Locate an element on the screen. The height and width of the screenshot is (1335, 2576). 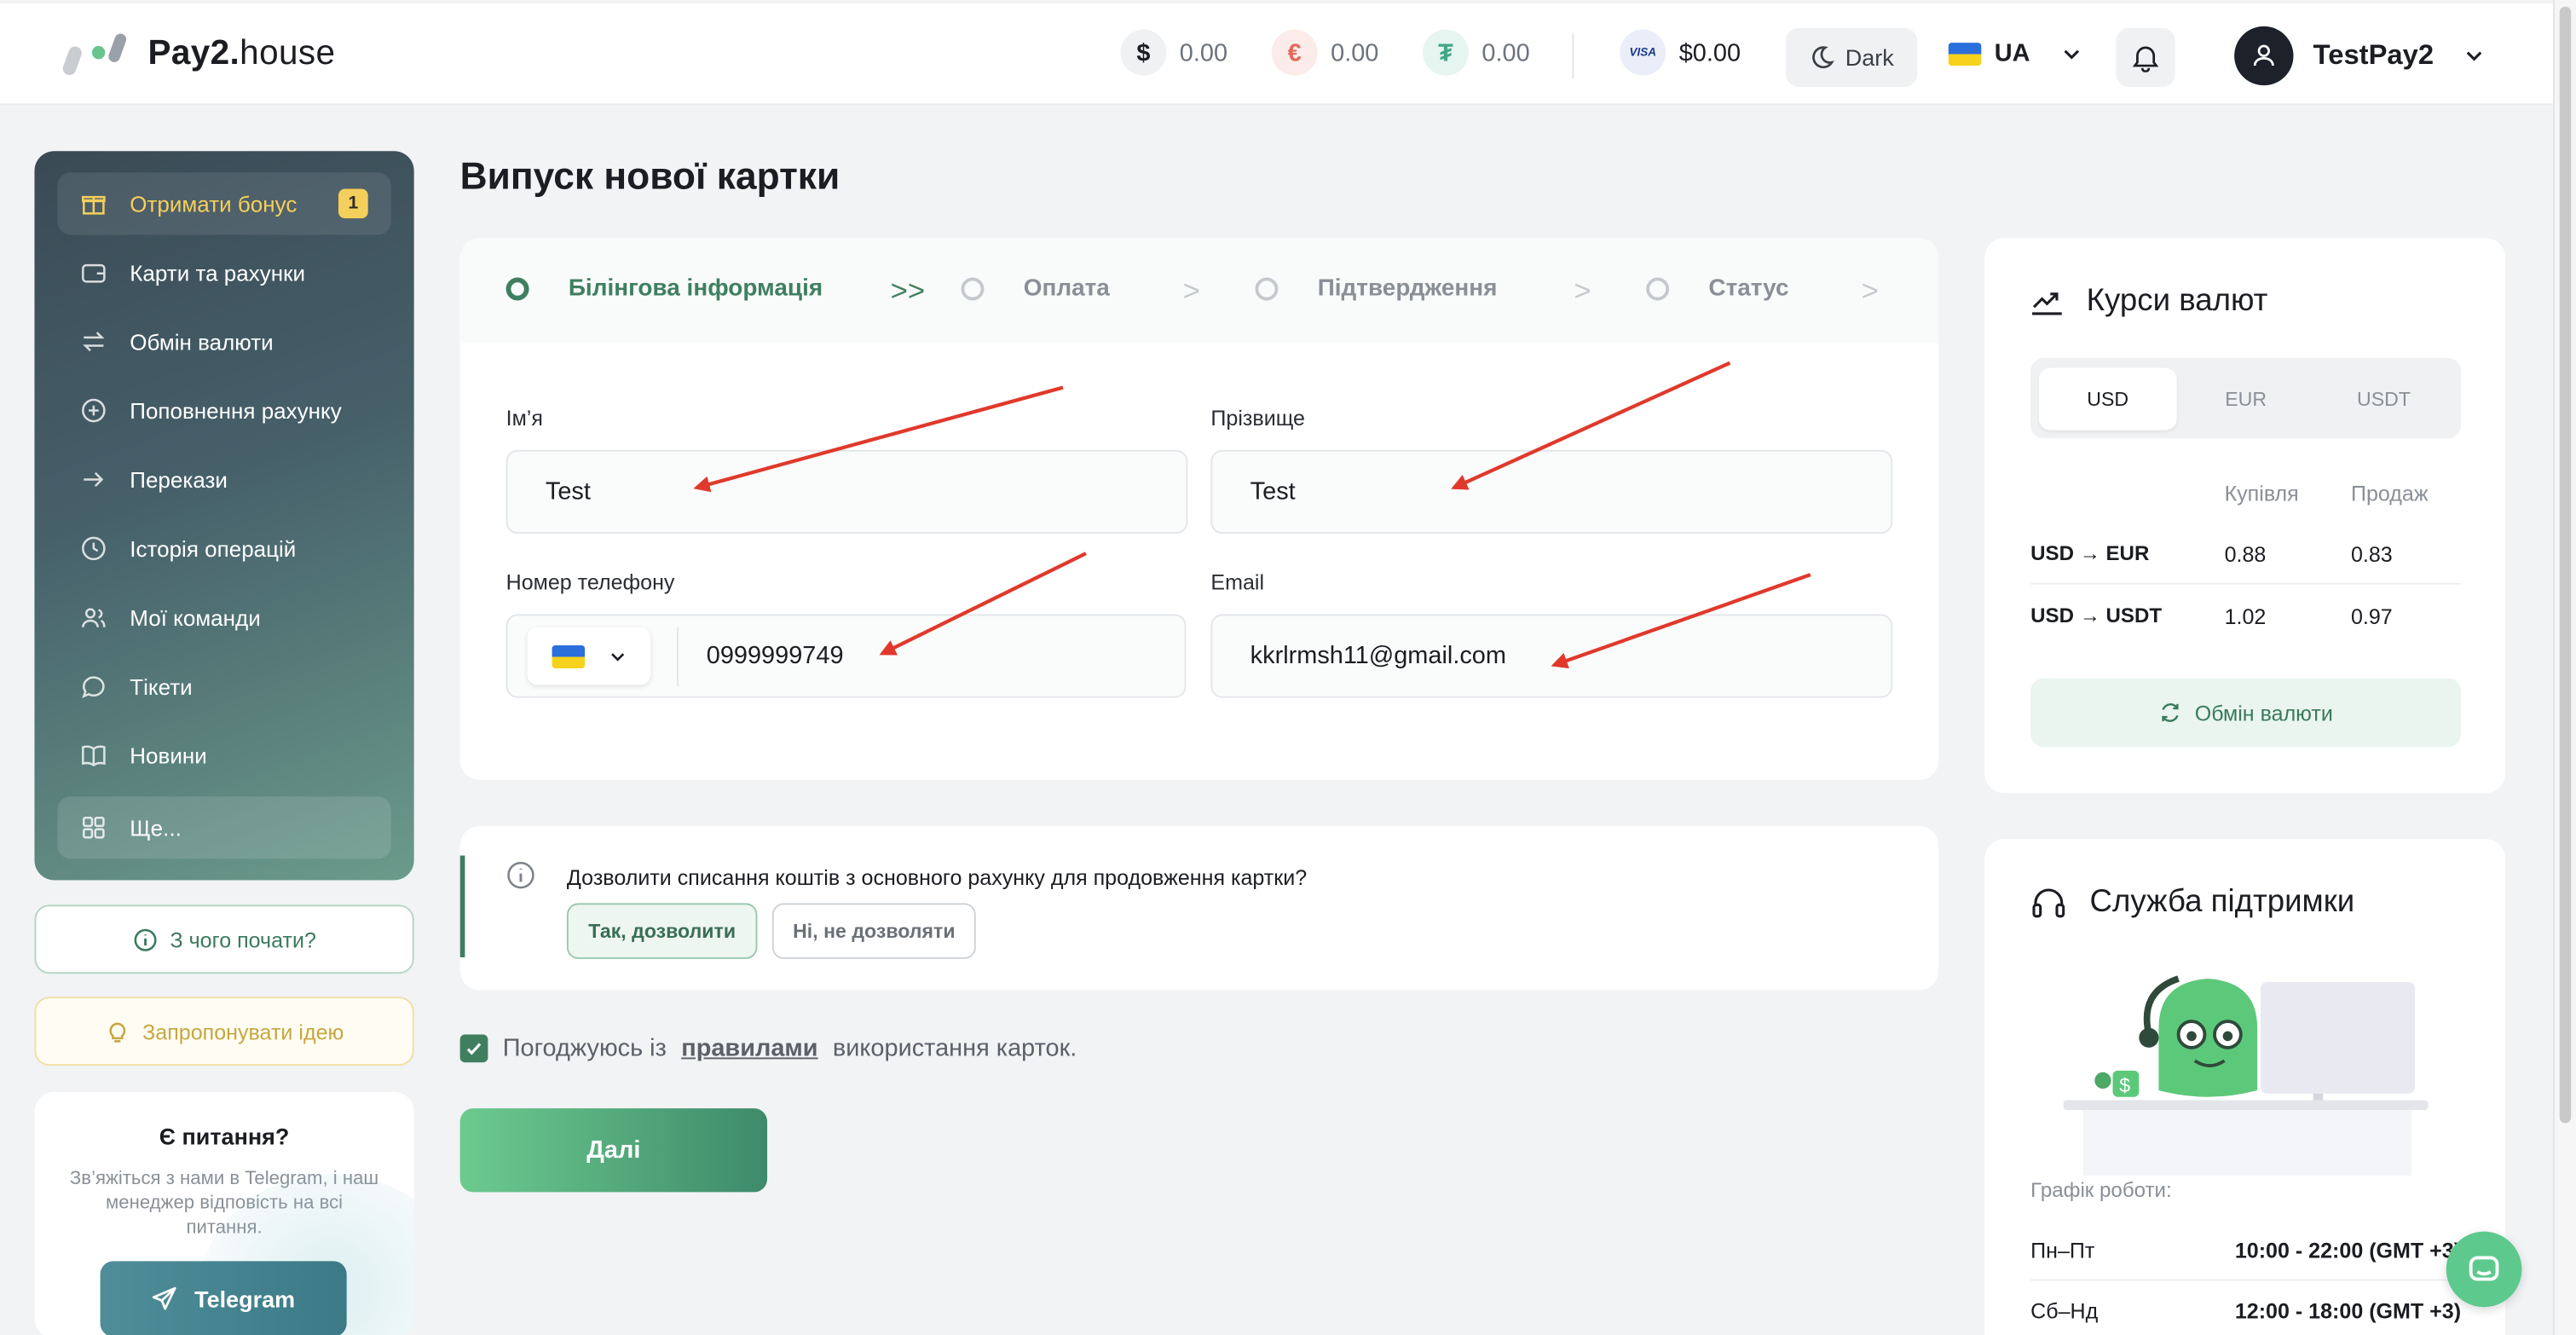
getting-started-button: З чого почати? is located at coordinates (224, 939).